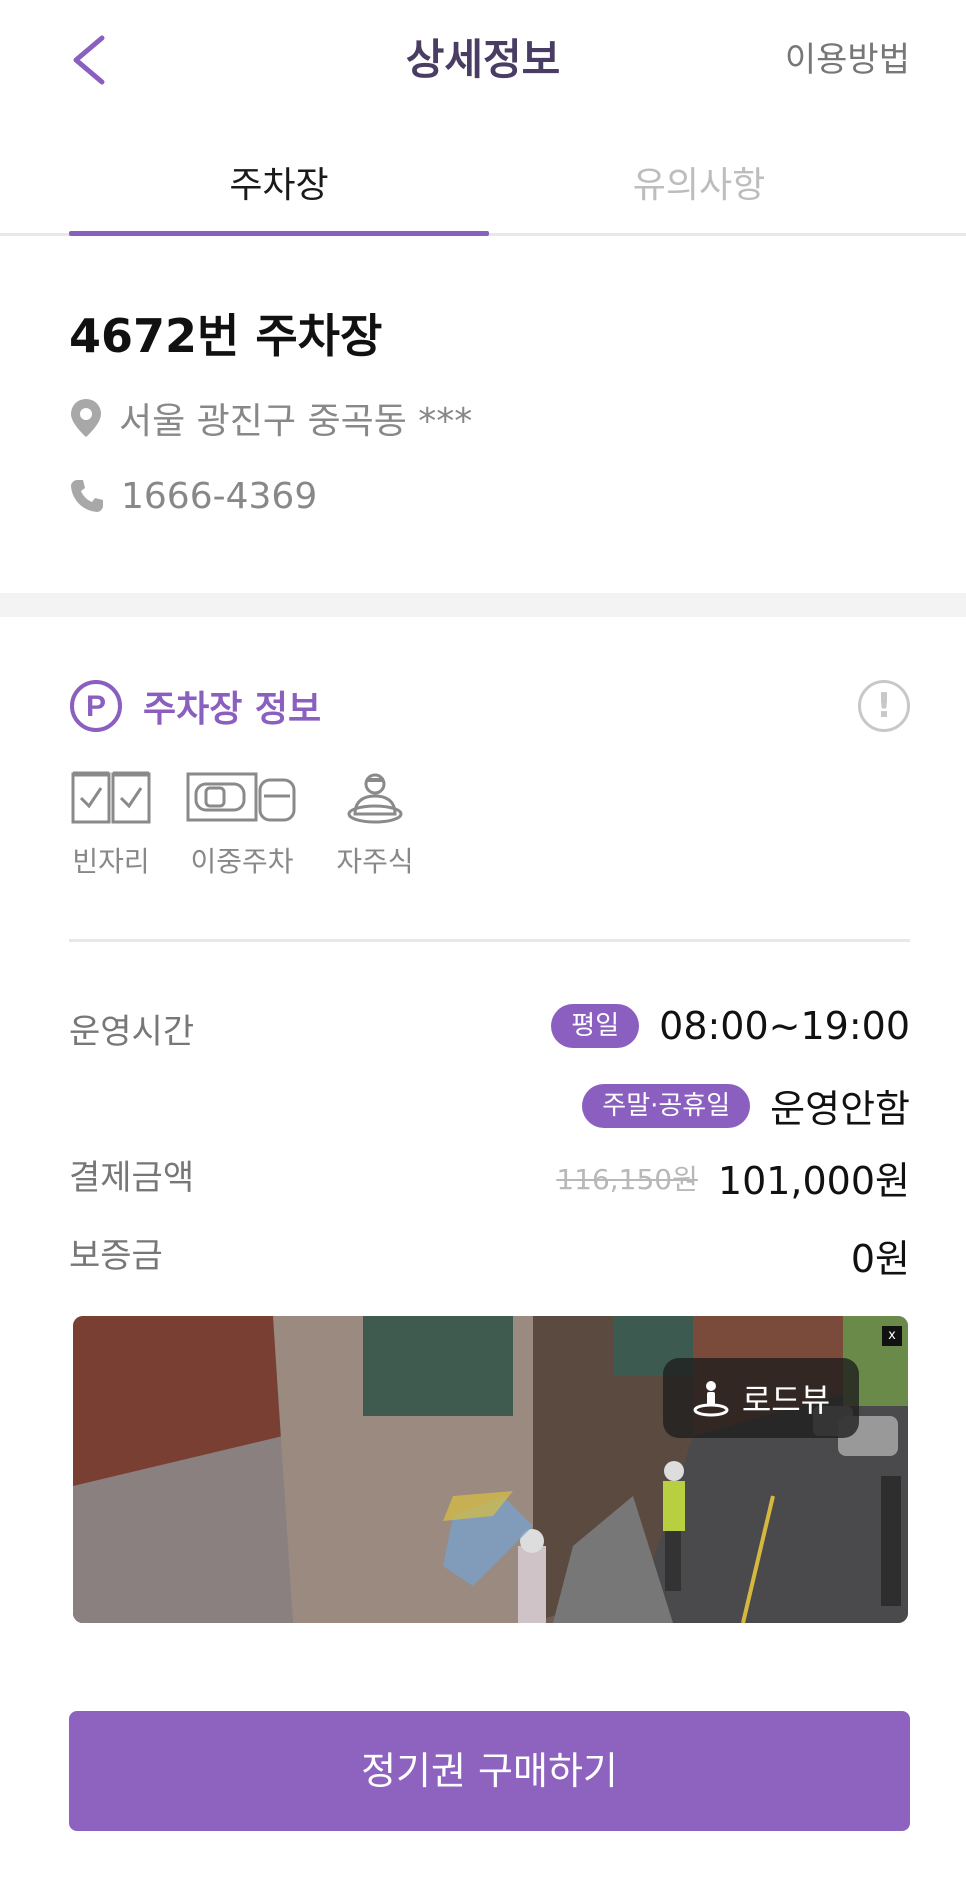  What do you see at coordinates (711, 1399) in the screenshot?
I see `pegman-icon` at bounding box center [711, 1399].